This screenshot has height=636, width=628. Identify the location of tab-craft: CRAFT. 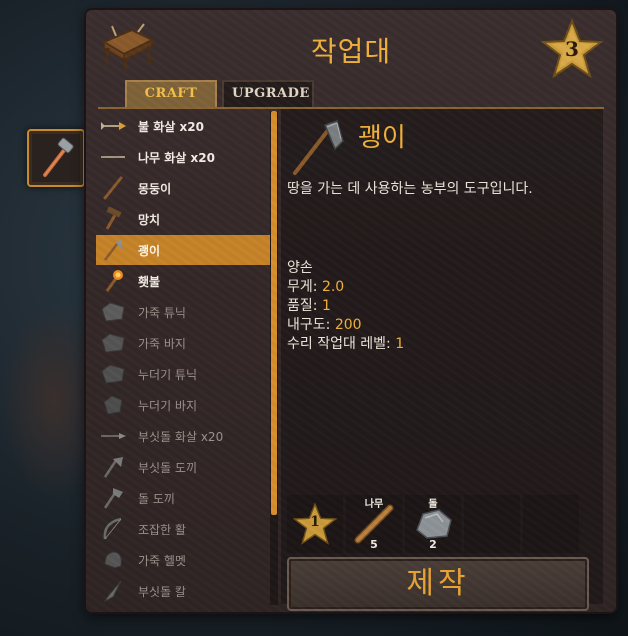
(171, 94).